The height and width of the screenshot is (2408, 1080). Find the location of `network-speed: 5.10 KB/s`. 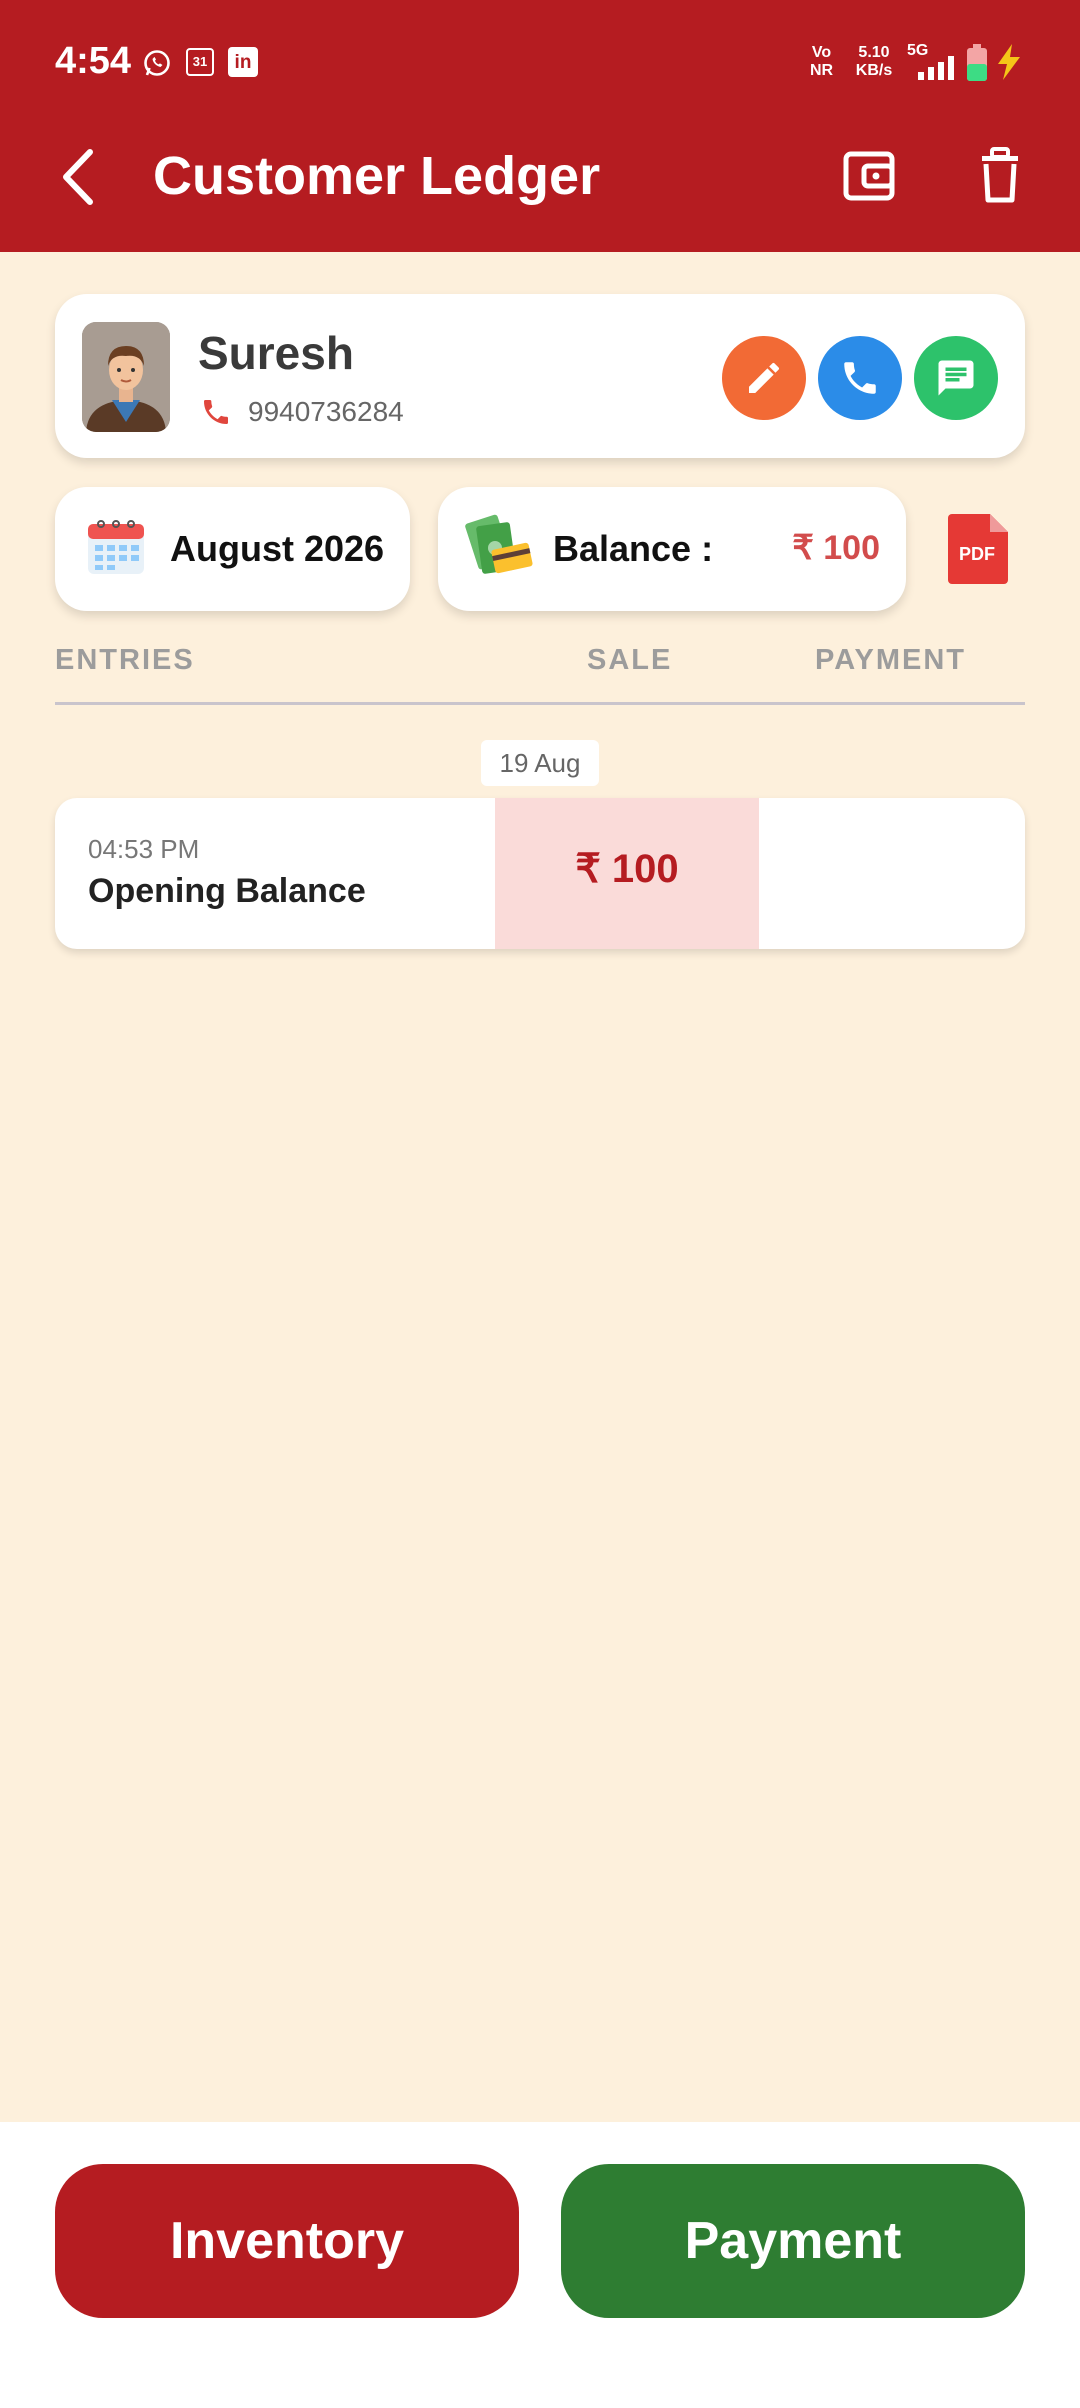

network-speed: 5.10 KB/s is located at coordinates (874, 61).